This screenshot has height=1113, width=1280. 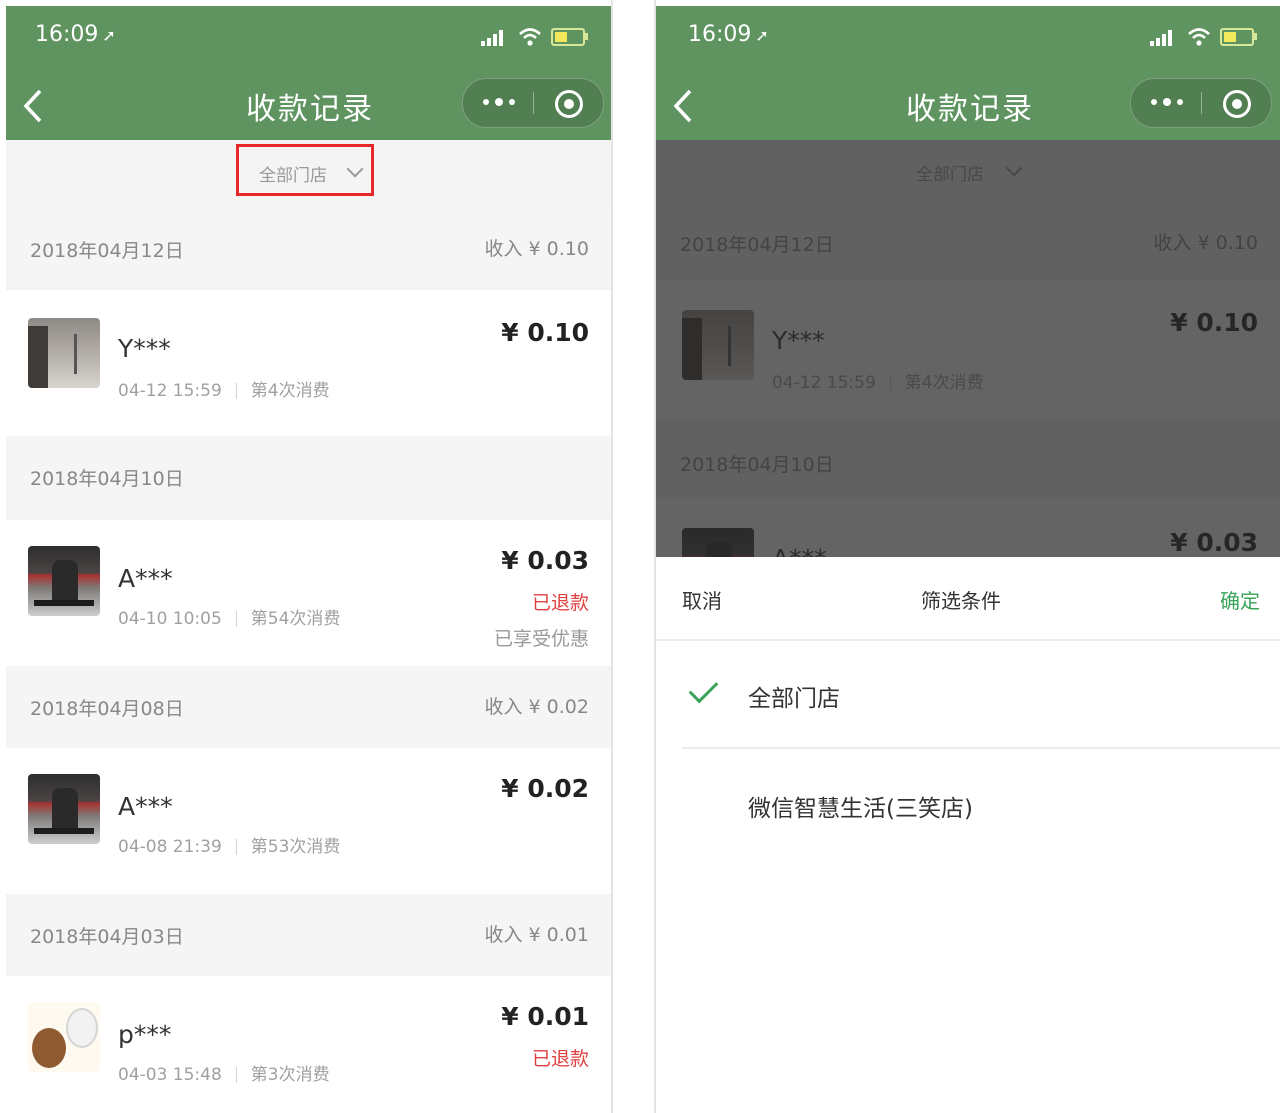 What do you see at coordinates (144, 348) in the screenshot?
I see `customer-name: Y***` at bounding box center [144, 348].